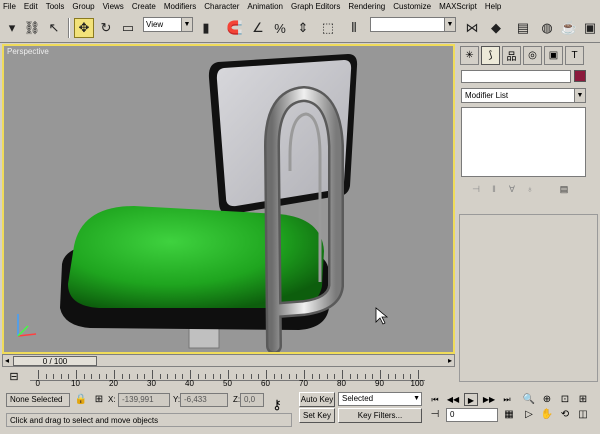 Image resolution: width=600 pixels, height=434 pixels. What do you see at coordinates (277, 405) in the screenshot?
I see `key-icon: ⚷` at bounding box center [277, 405].